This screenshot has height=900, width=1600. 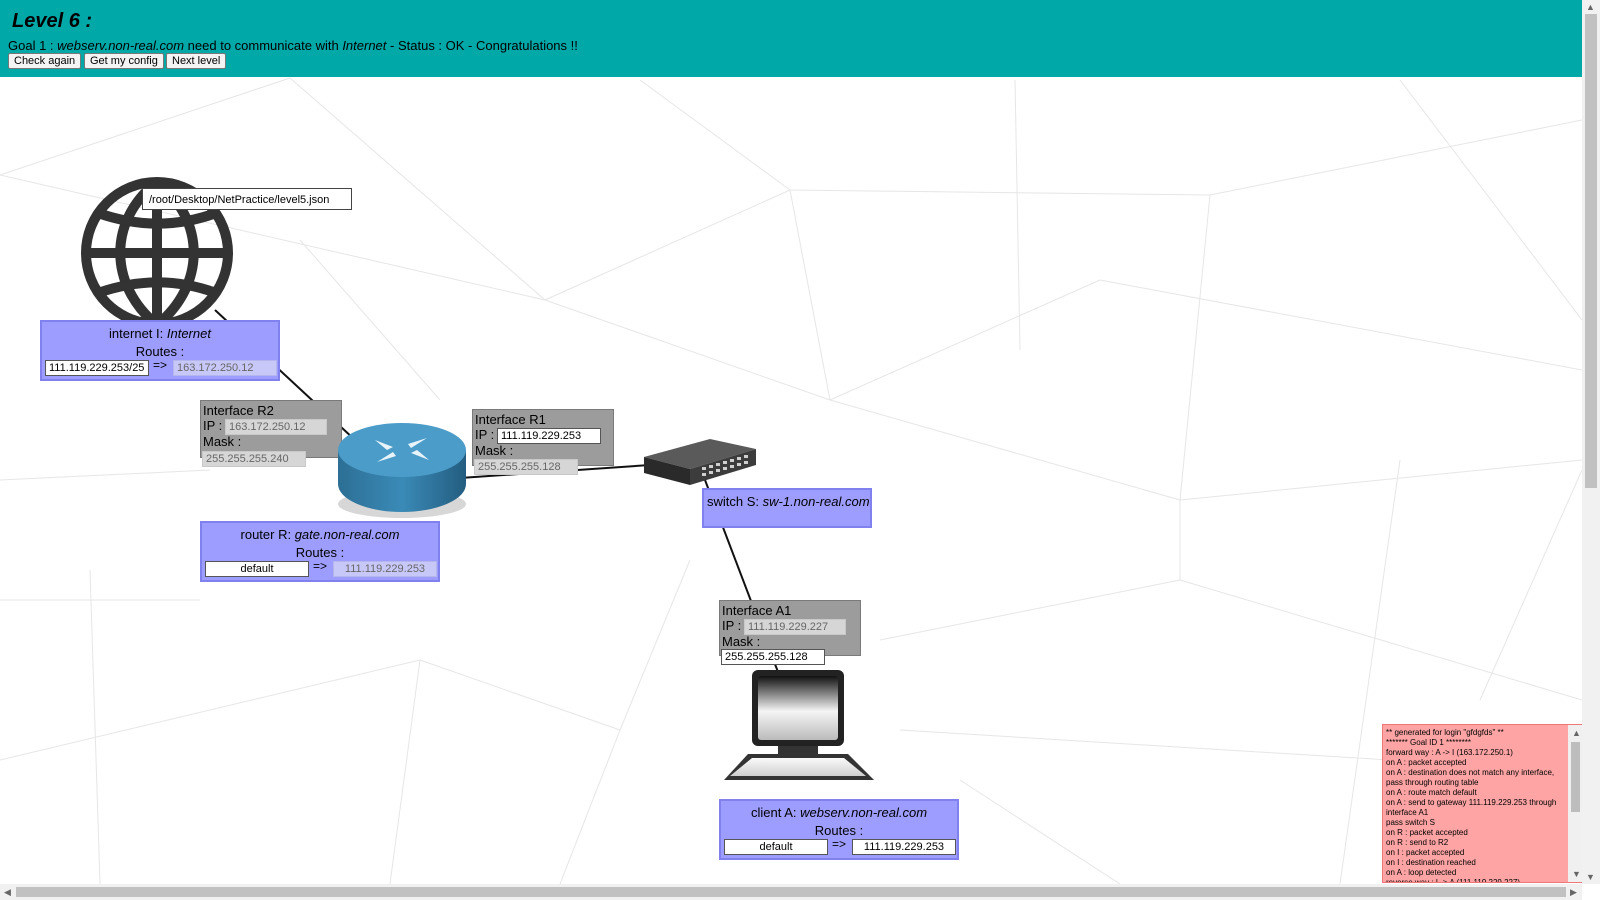 I want to click on log-line: on A : loop detected, so click(x=1421, y=872).